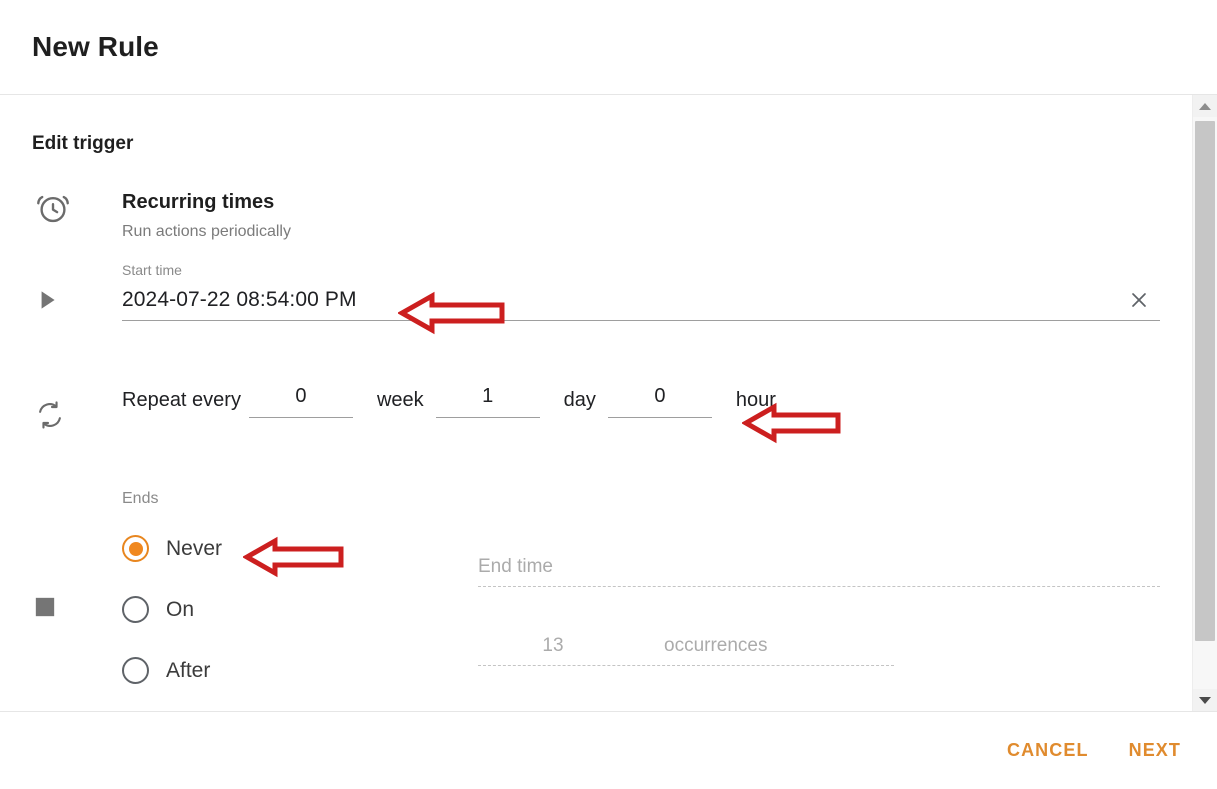 This screenshot has width=1217, height=789. I want to click on alarm-clock-icon, so click(53, 210).